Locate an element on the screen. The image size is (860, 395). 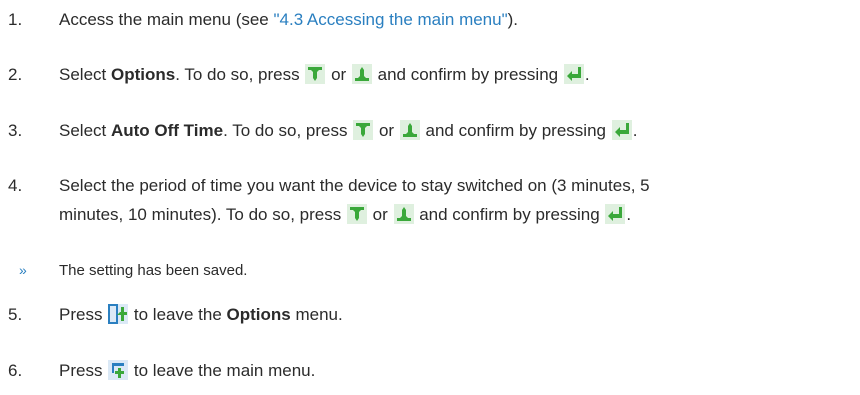
step-text-part: ). is located at coordinates (513, 19).